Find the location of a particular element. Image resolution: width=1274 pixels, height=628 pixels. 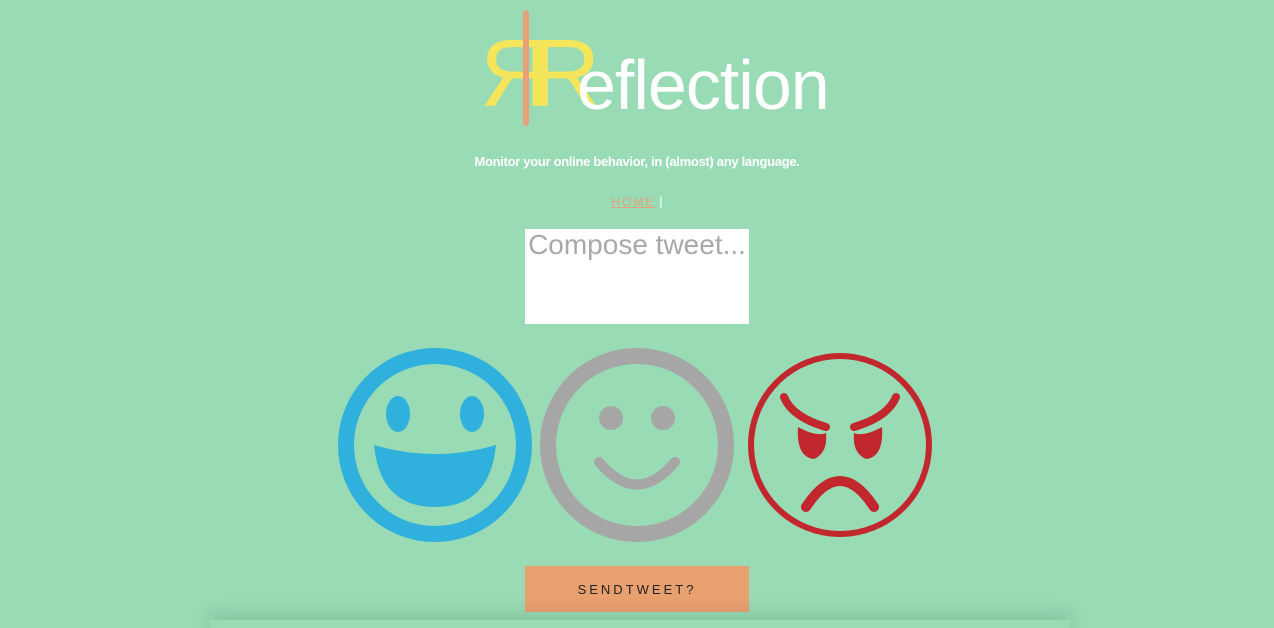

send-tweet-button: SENDTWEET? is located at coordinates (637, 589).